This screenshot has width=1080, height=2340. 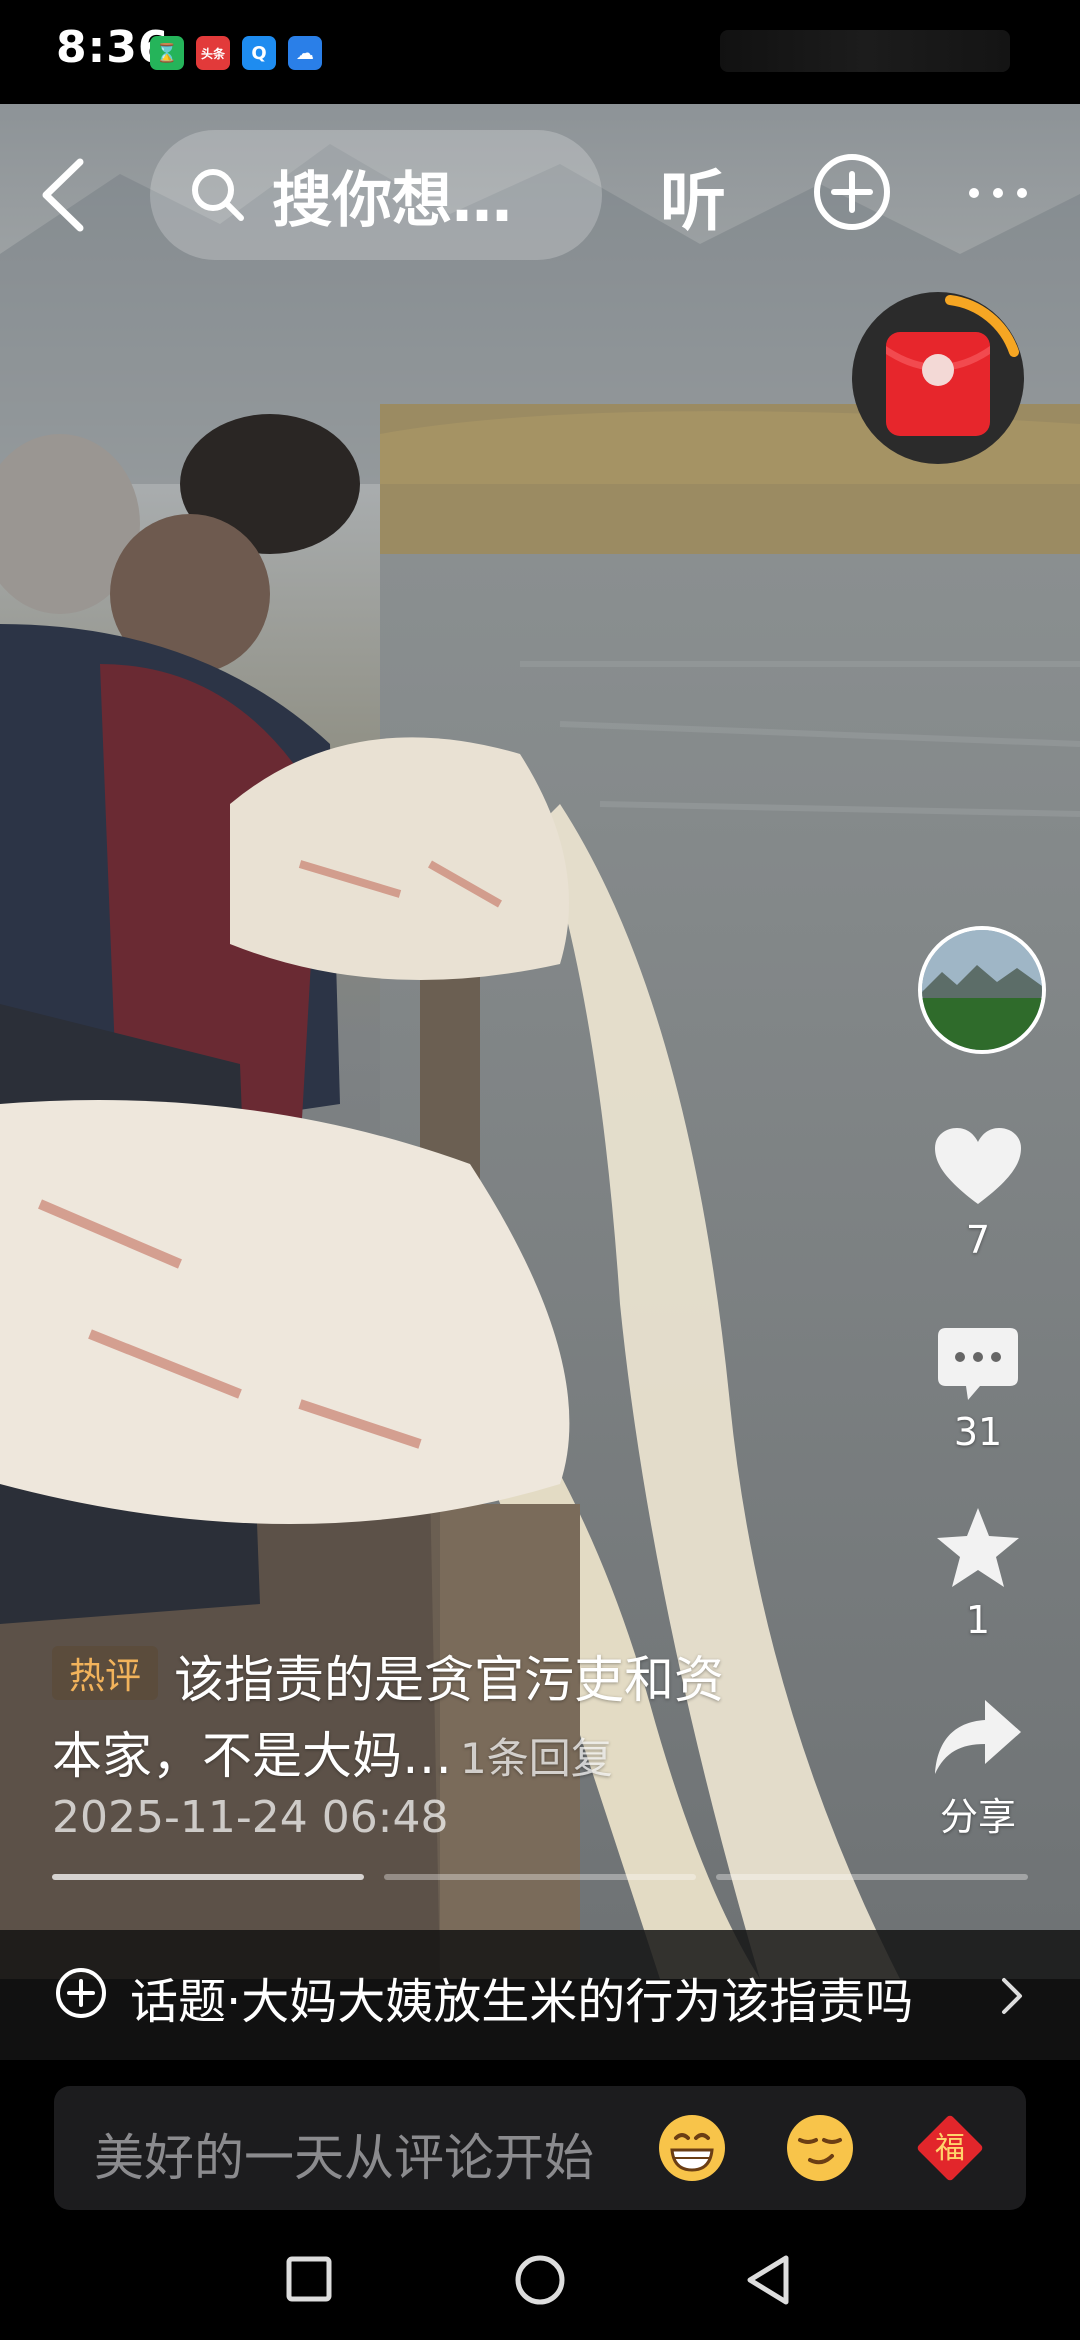 I want to click on creator-avatar, so click(x=982, y=990).